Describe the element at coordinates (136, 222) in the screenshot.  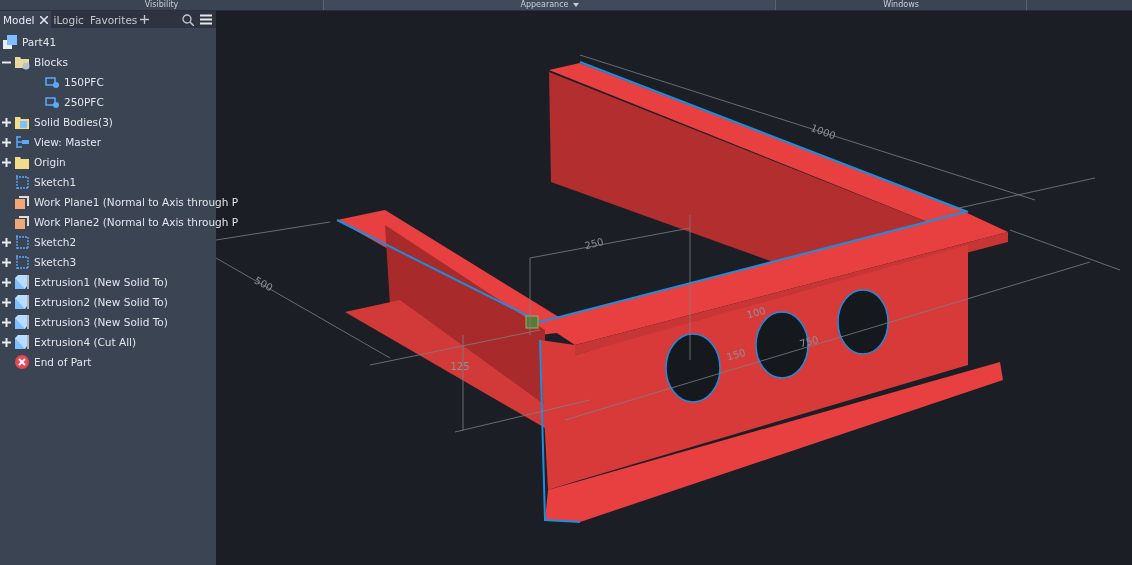
I see `tree-item: Work Plane2 (Normal to Axis through P` at that location.